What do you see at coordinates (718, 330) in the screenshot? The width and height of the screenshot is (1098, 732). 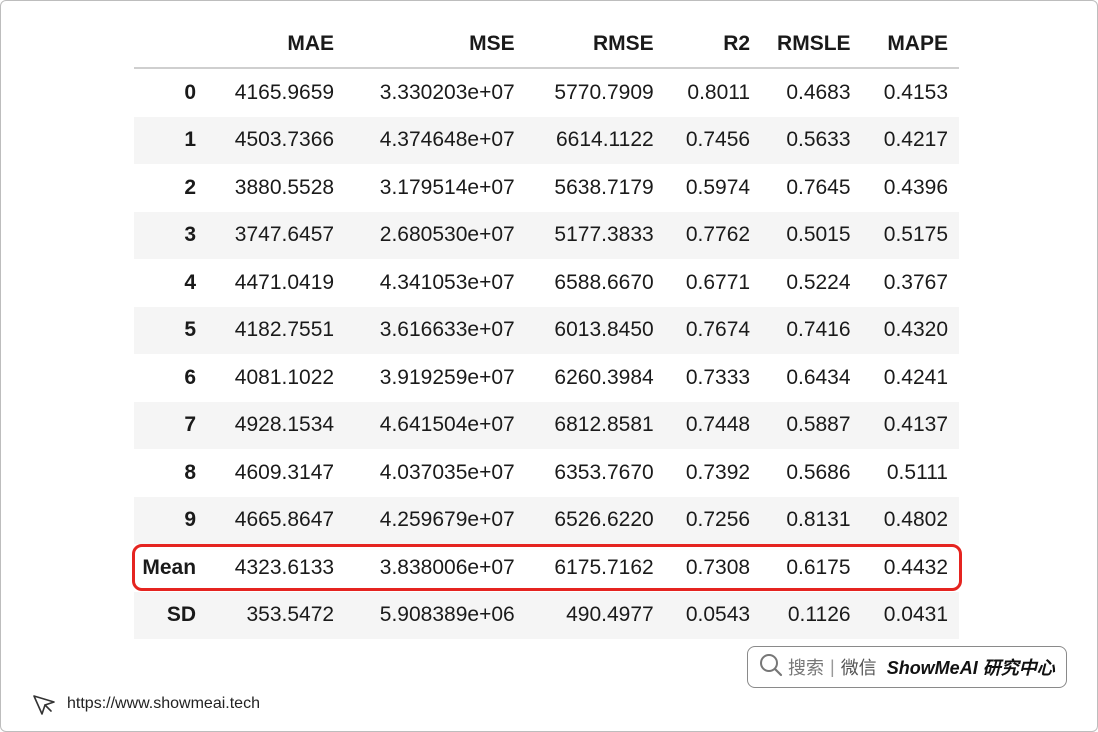 I see `table-cell: 0.7674` at bounding box center [718, 330].